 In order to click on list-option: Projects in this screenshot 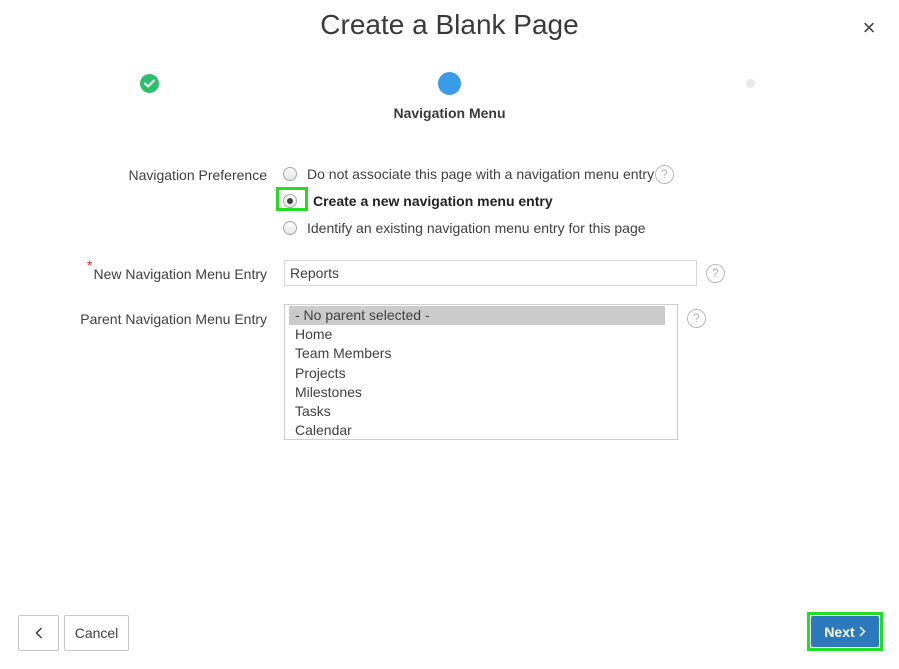, I will do `click(477, 373)`.